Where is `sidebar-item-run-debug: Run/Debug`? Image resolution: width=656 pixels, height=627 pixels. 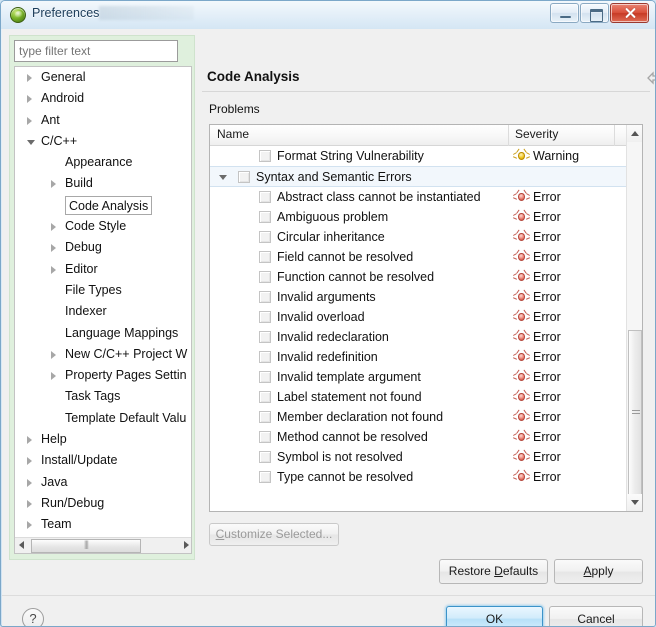
sidebar-item-run-debug: Run/Debug is located at coordinates (103, 503).